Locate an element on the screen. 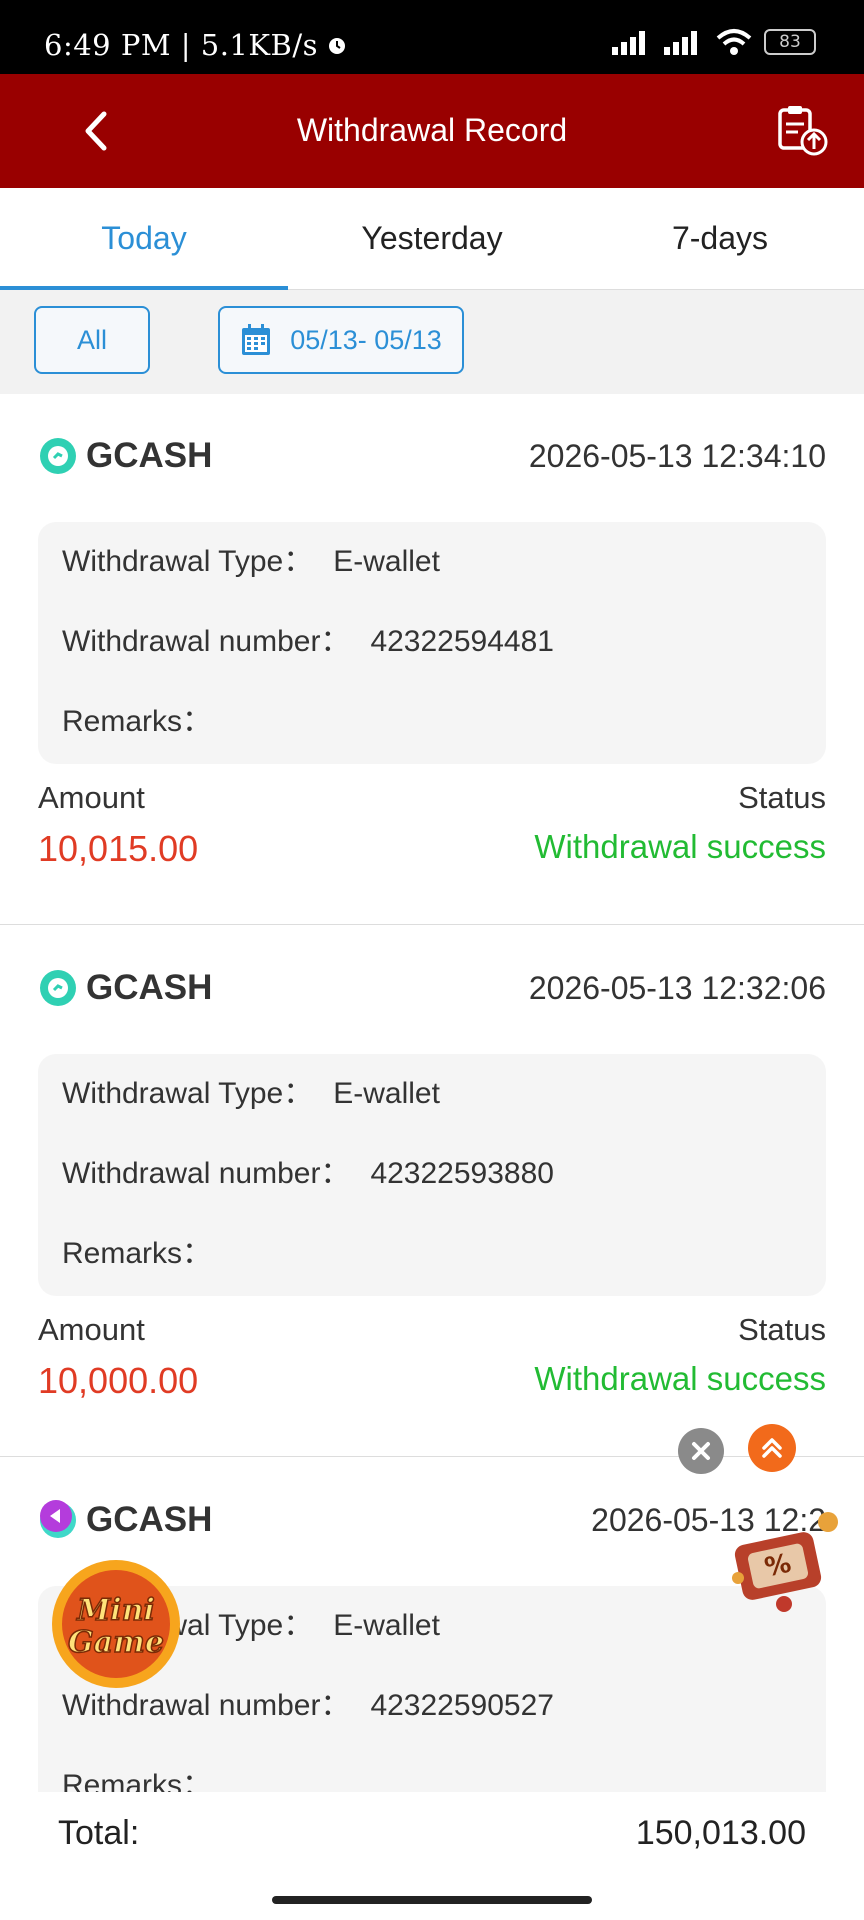  svg-text: Game is located at coordinates (116, 1642).